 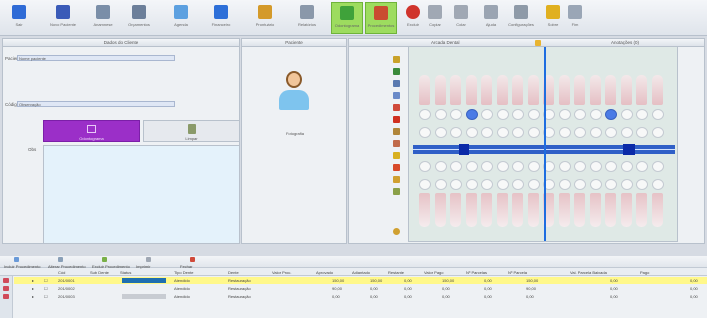 I want to click on grid-action-3: Imprimir, so click(x=143, y=266).